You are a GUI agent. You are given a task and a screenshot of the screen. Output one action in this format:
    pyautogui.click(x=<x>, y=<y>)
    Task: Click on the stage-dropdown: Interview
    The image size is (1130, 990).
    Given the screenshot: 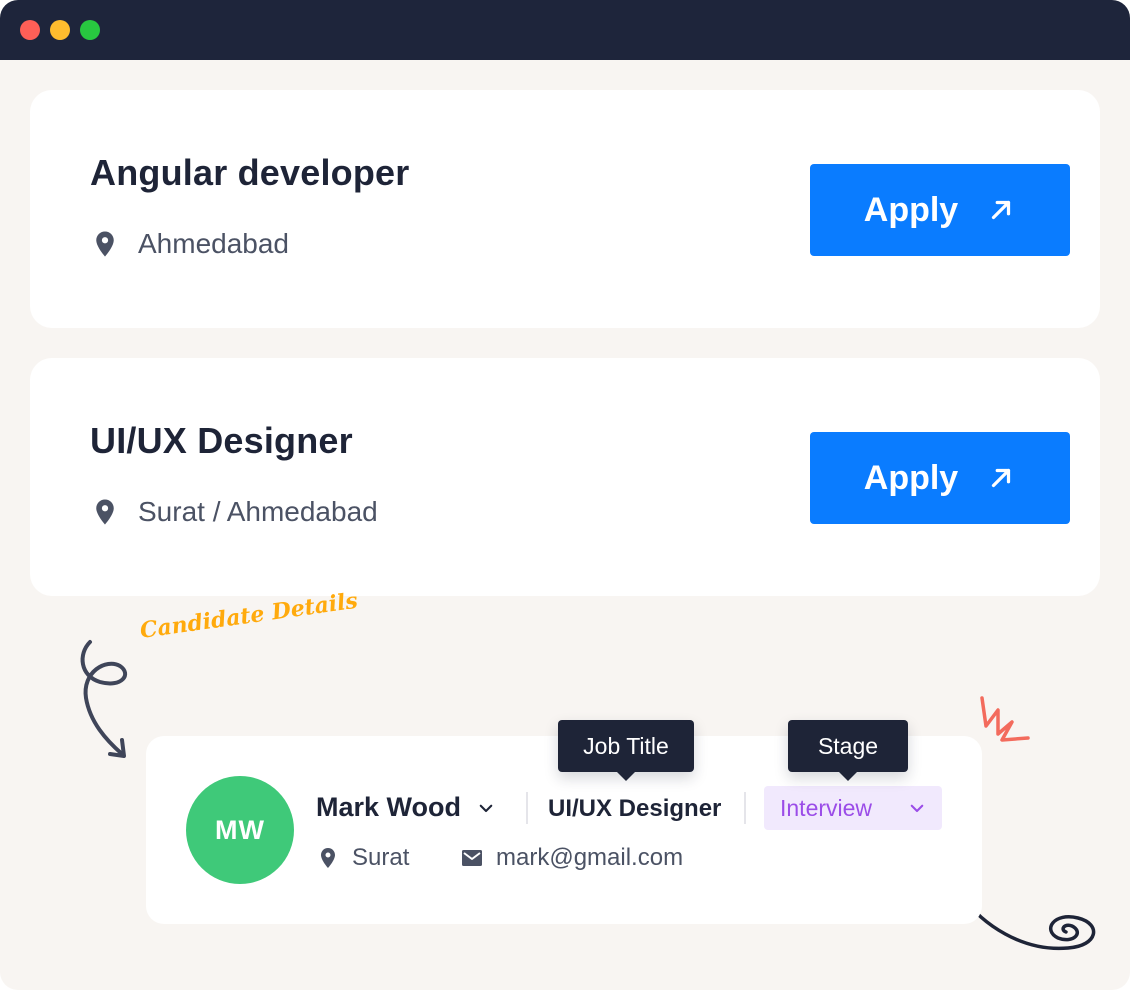 What is the action you would take?
    pyautogui.click(x=853, y=808)
    